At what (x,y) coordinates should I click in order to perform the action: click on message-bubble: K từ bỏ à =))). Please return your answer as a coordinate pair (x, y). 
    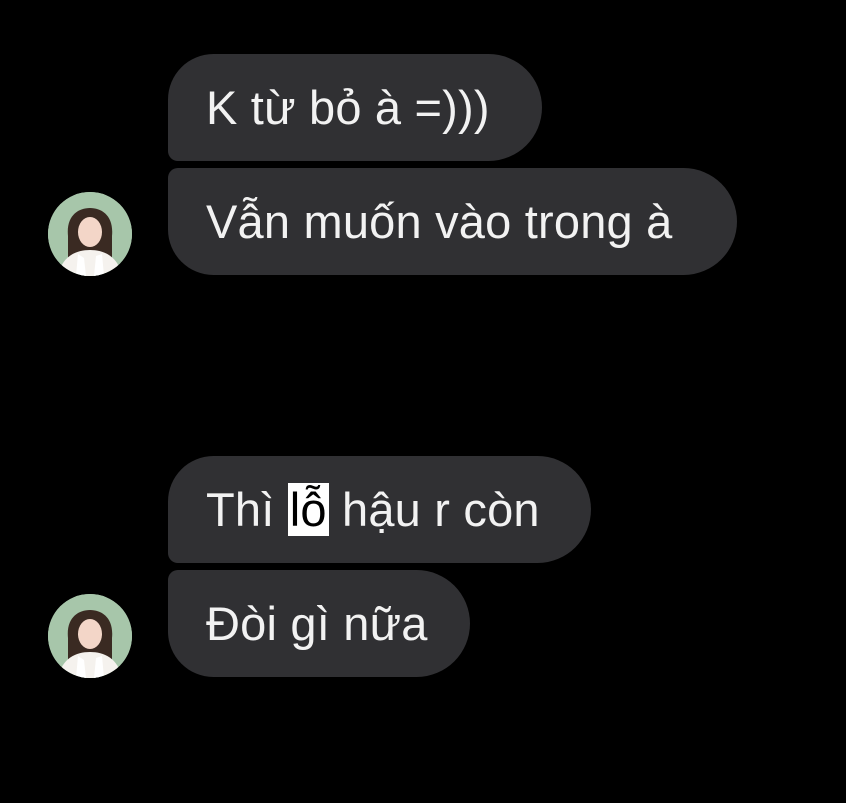
    Looking at the image, I should click on (355, 107).